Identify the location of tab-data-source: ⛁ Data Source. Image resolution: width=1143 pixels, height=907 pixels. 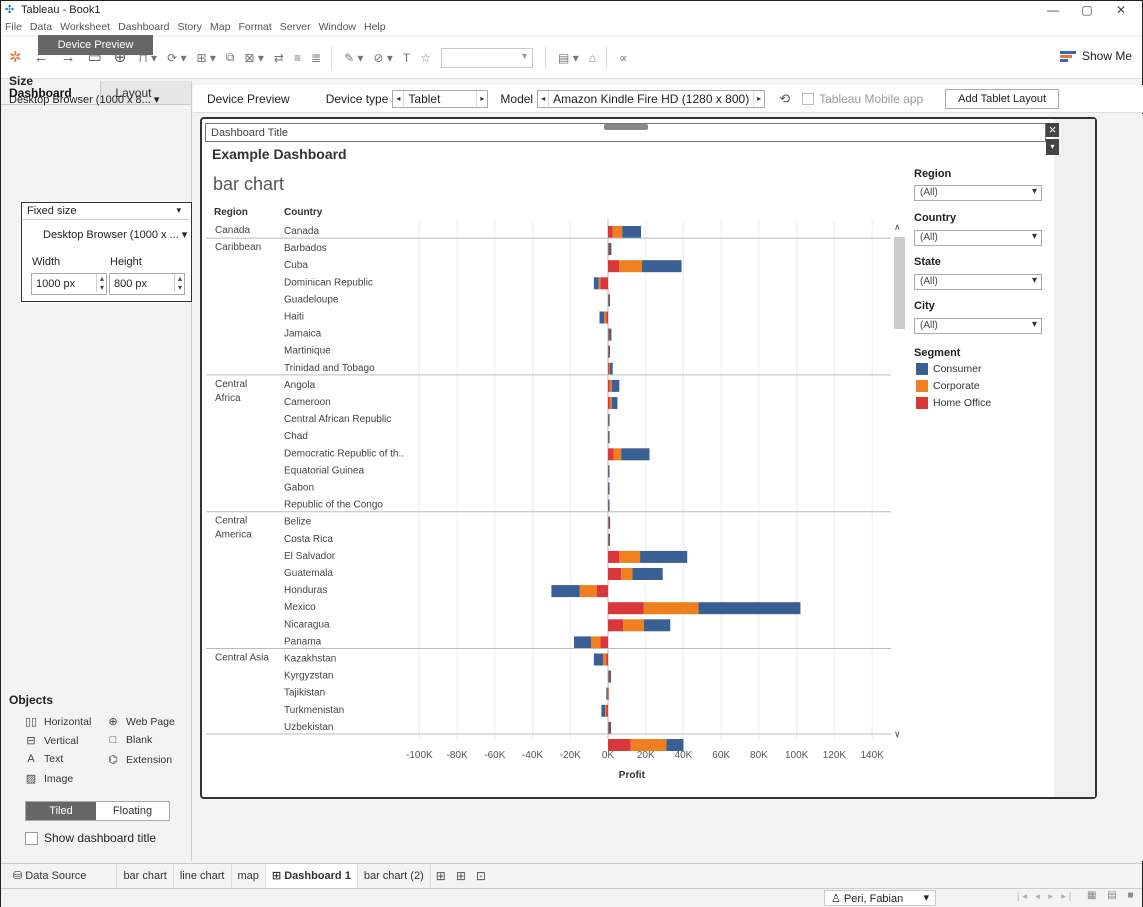
(59, 876).